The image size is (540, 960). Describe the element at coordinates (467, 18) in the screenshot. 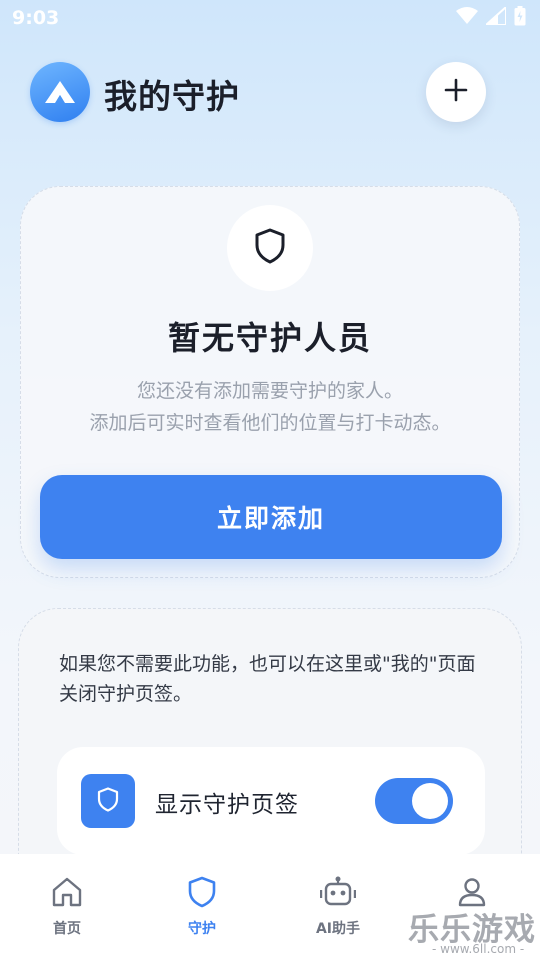

I see `wifi-icon` at that location.